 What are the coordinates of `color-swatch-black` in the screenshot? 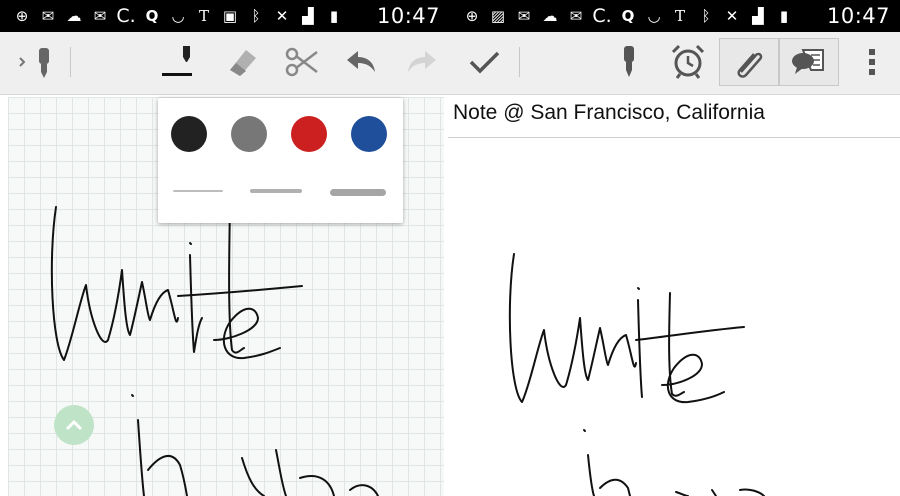 It's located at (189, 134).